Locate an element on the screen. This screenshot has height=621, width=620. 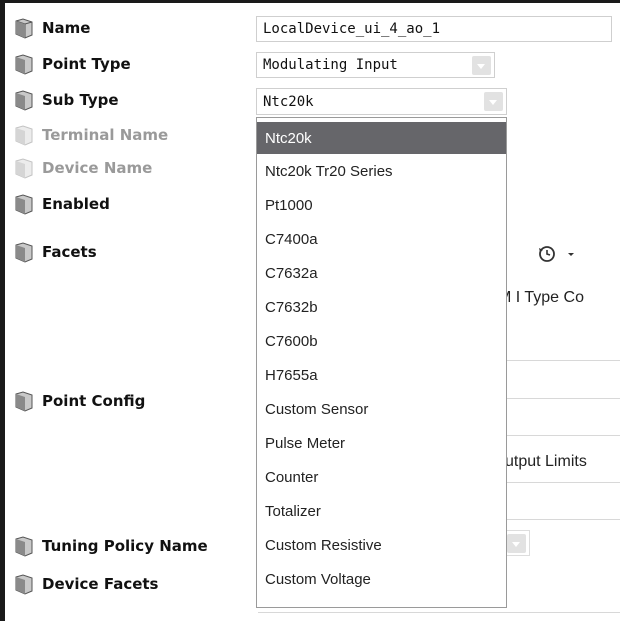
point-type-select: Modulating Input is located at coordinates (375, 65).